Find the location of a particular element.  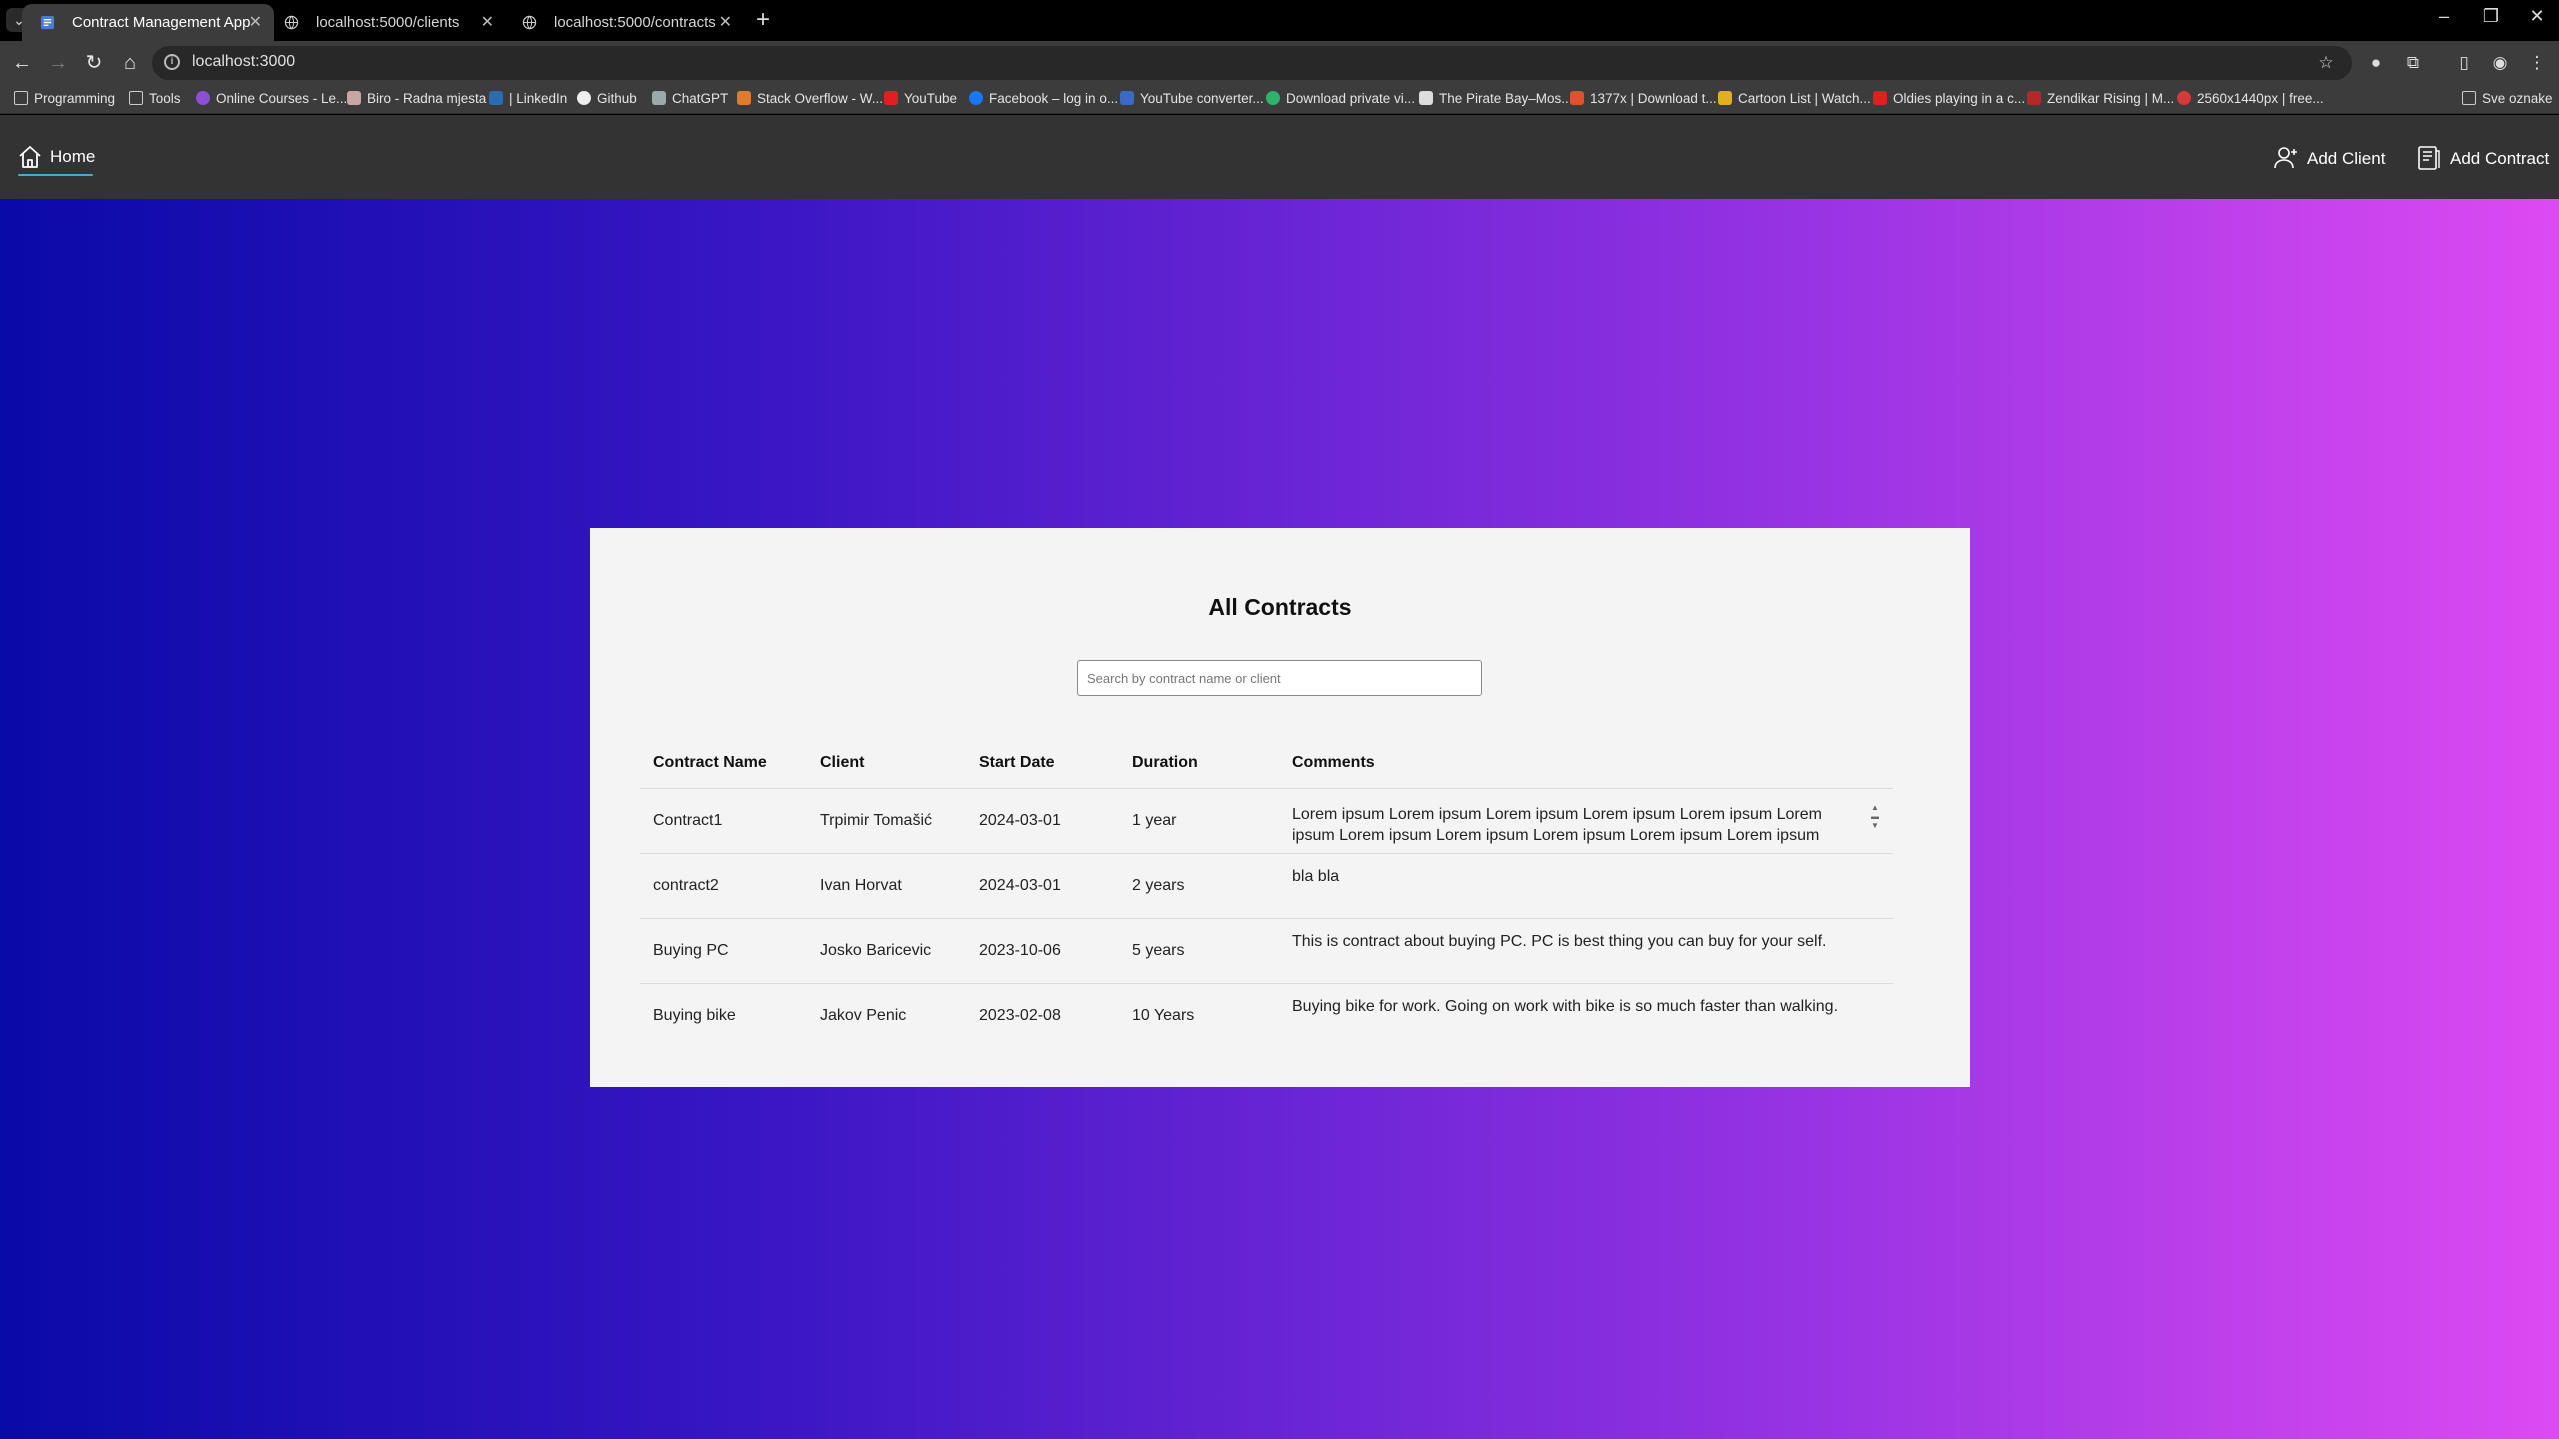

bookmark-biro: Biro - Radna mjesta is located at coordinates (416, 99).